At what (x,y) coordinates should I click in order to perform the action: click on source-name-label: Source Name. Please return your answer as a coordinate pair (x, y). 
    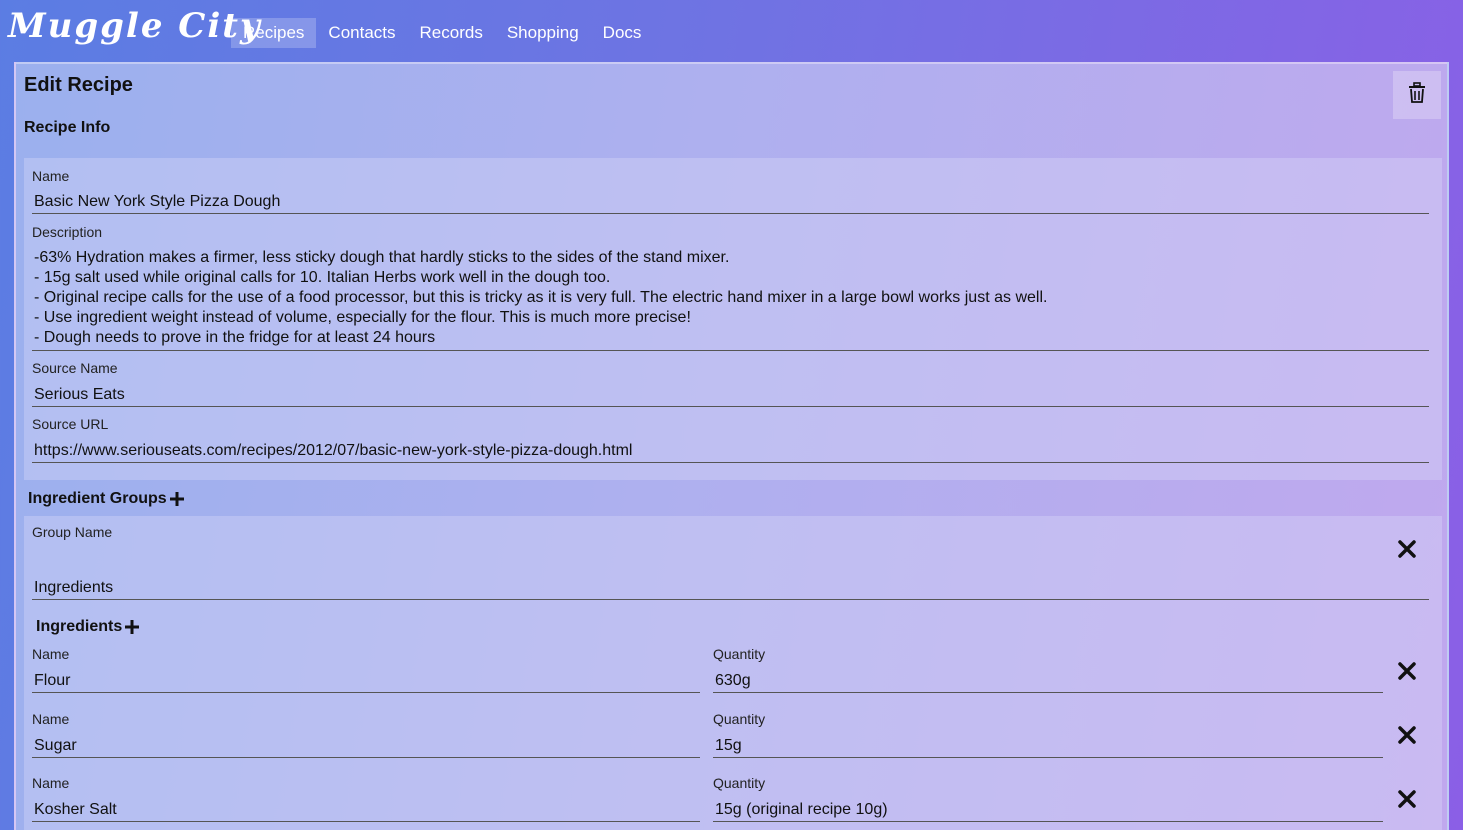
    Looking at the image, I should click on (75, 368).